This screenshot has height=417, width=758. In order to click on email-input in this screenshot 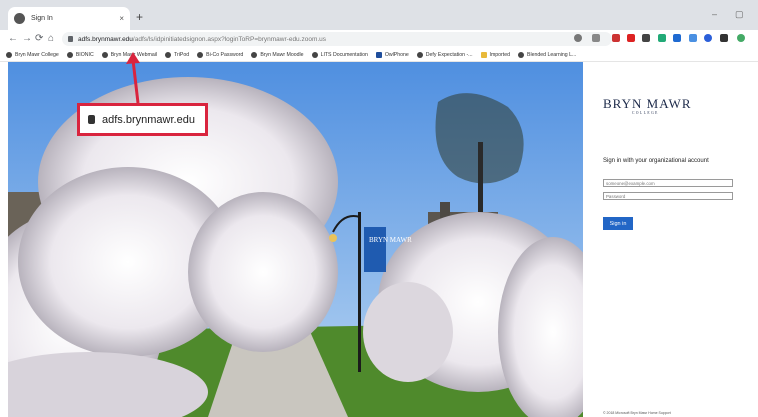, I will do `click(668, 183)`.